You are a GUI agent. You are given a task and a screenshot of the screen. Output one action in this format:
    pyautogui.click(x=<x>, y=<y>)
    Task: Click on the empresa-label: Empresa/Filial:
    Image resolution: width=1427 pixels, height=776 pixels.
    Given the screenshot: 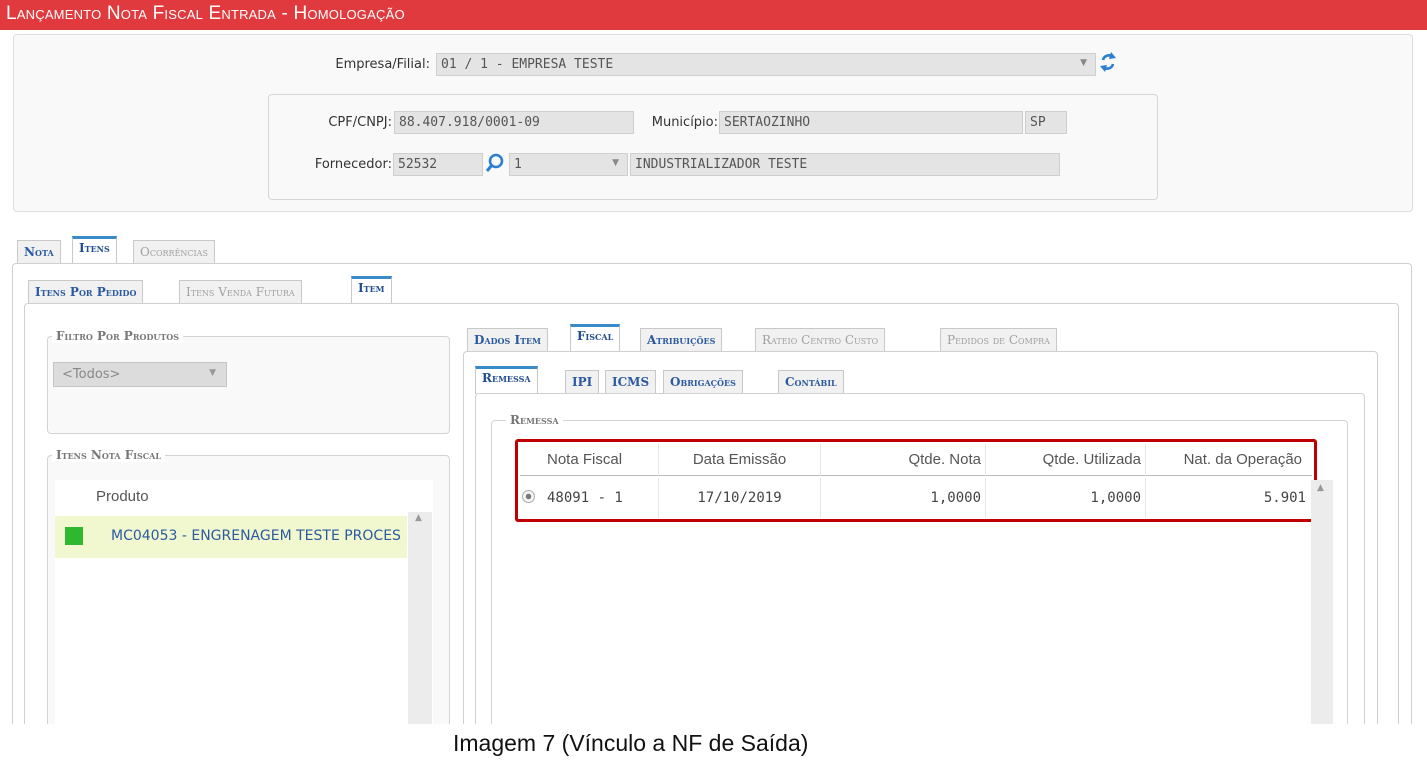 What is the action you would take?
    pyautogui.click(x=382, y=64)
    